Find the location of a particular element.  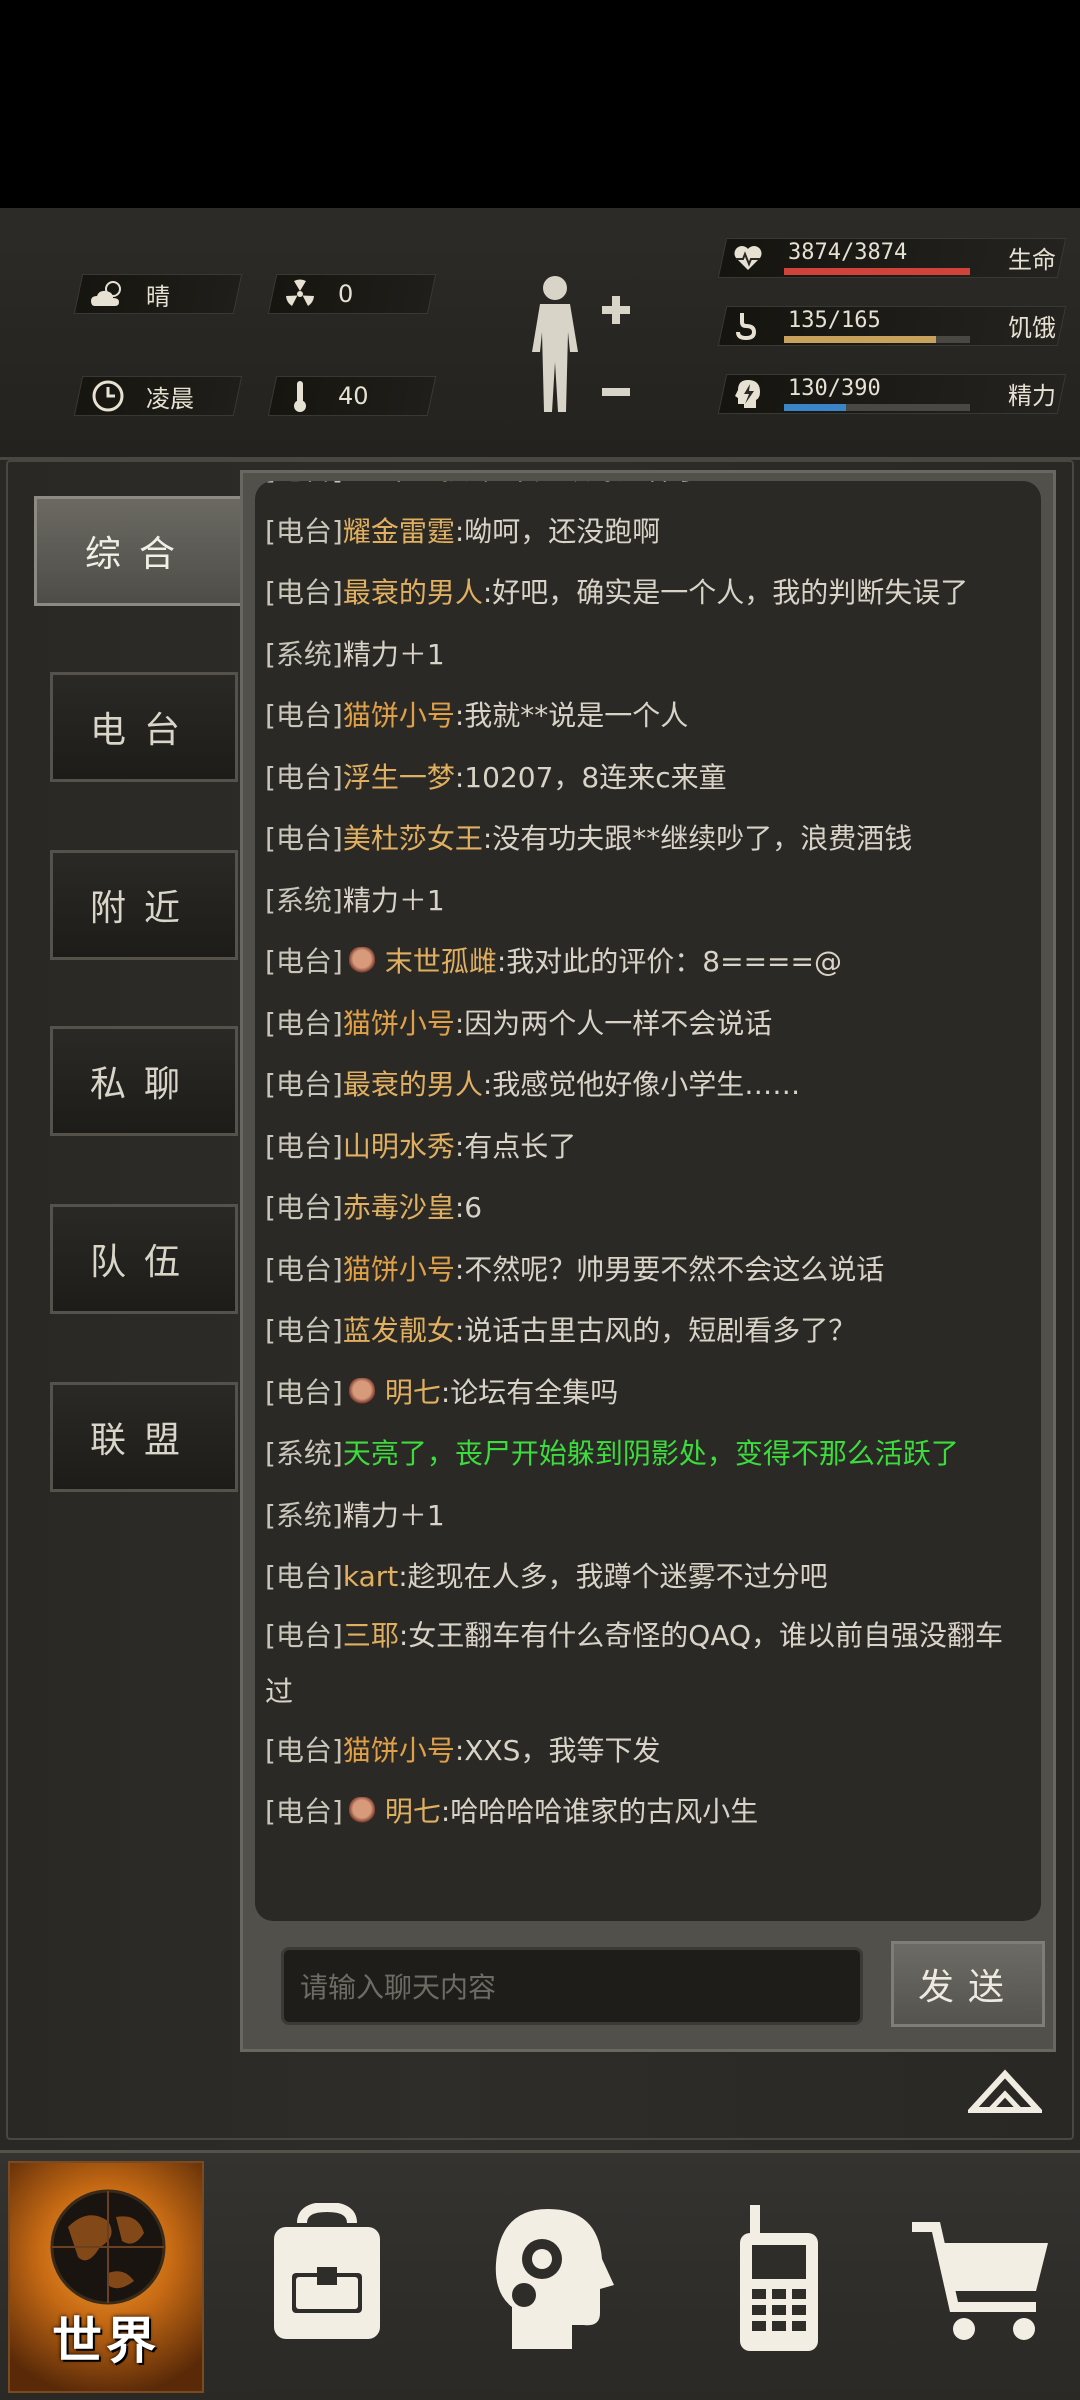

chat-message: [电台]猫饼小号:因为两个人一样不会说话 is located at coordinates (648, 1024).